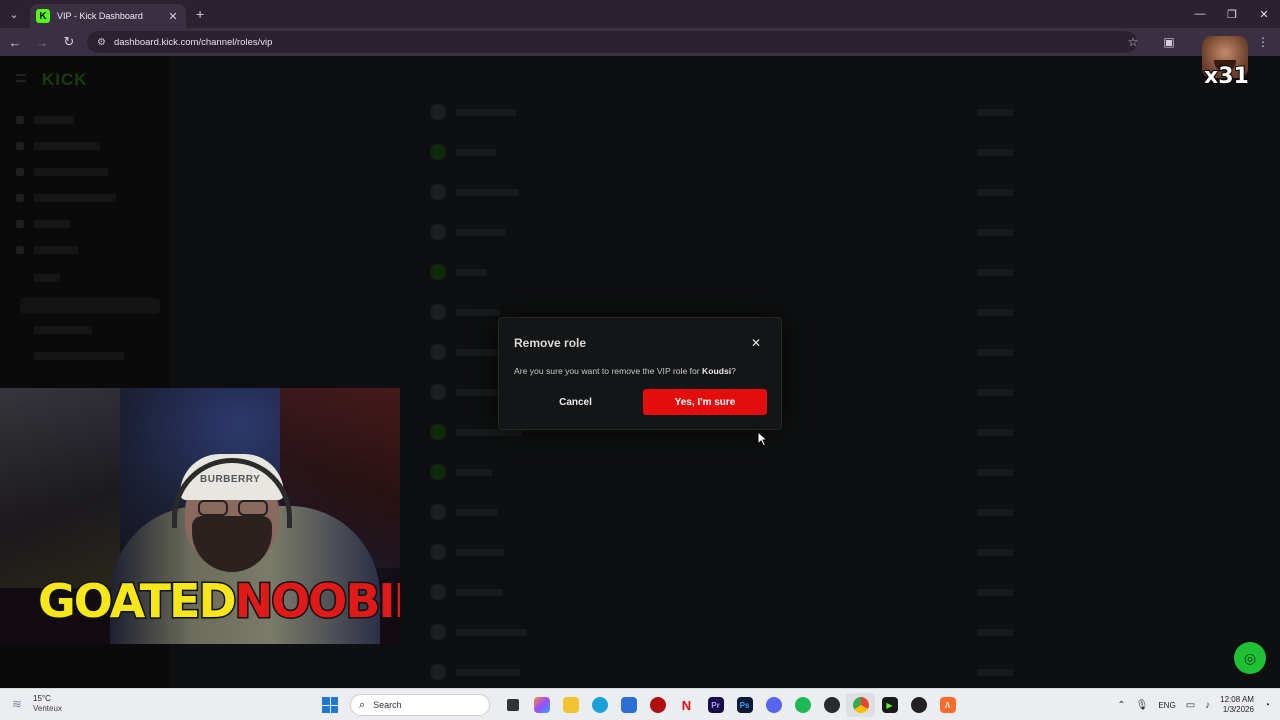 The height and width of the screenshot is (720, 1280). I want to click on tab-vip-dashboard: K VIP - Kick Dashboard ✕, so click(108, 16).